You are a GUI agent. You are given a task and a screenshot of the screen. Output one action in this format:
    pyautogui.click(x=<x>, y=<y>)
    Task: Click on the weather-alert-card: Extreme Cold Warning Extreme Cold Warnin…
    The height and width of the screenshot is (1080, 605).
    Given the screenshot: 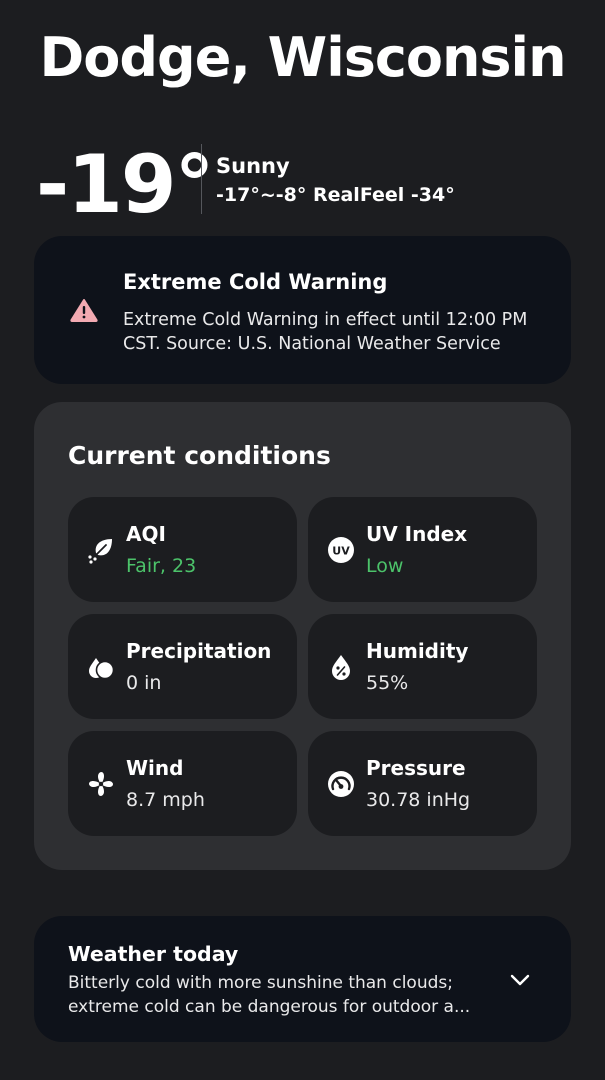 What is the action you would take?
    pyautogui.click(x=302, y=310)
    